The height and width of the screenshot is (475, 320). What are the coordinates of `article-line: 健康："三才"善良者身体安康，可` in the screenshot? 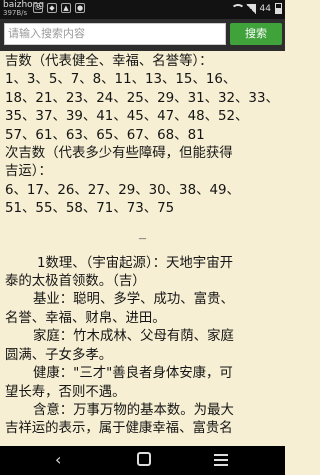 It's located at (133, 374).